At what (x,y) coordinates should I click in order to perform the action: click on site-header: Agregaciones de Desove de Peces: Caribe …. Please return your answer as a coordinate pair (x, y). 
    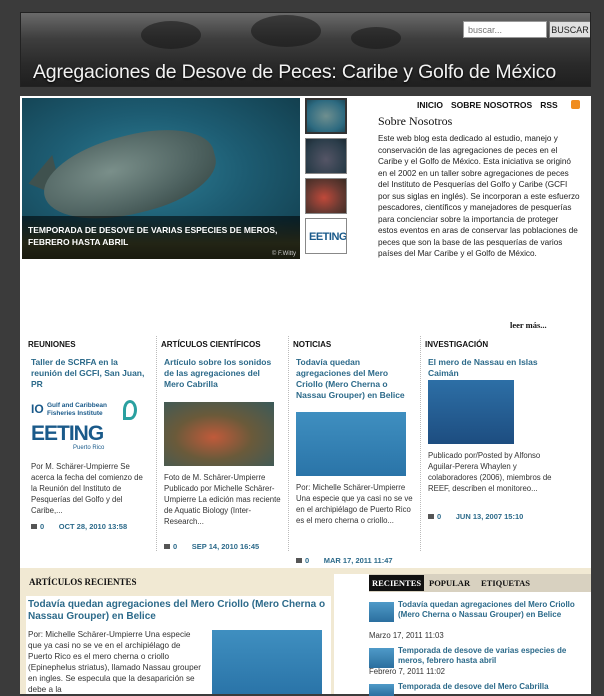
    Looking at the image, I should click on (305, 49).